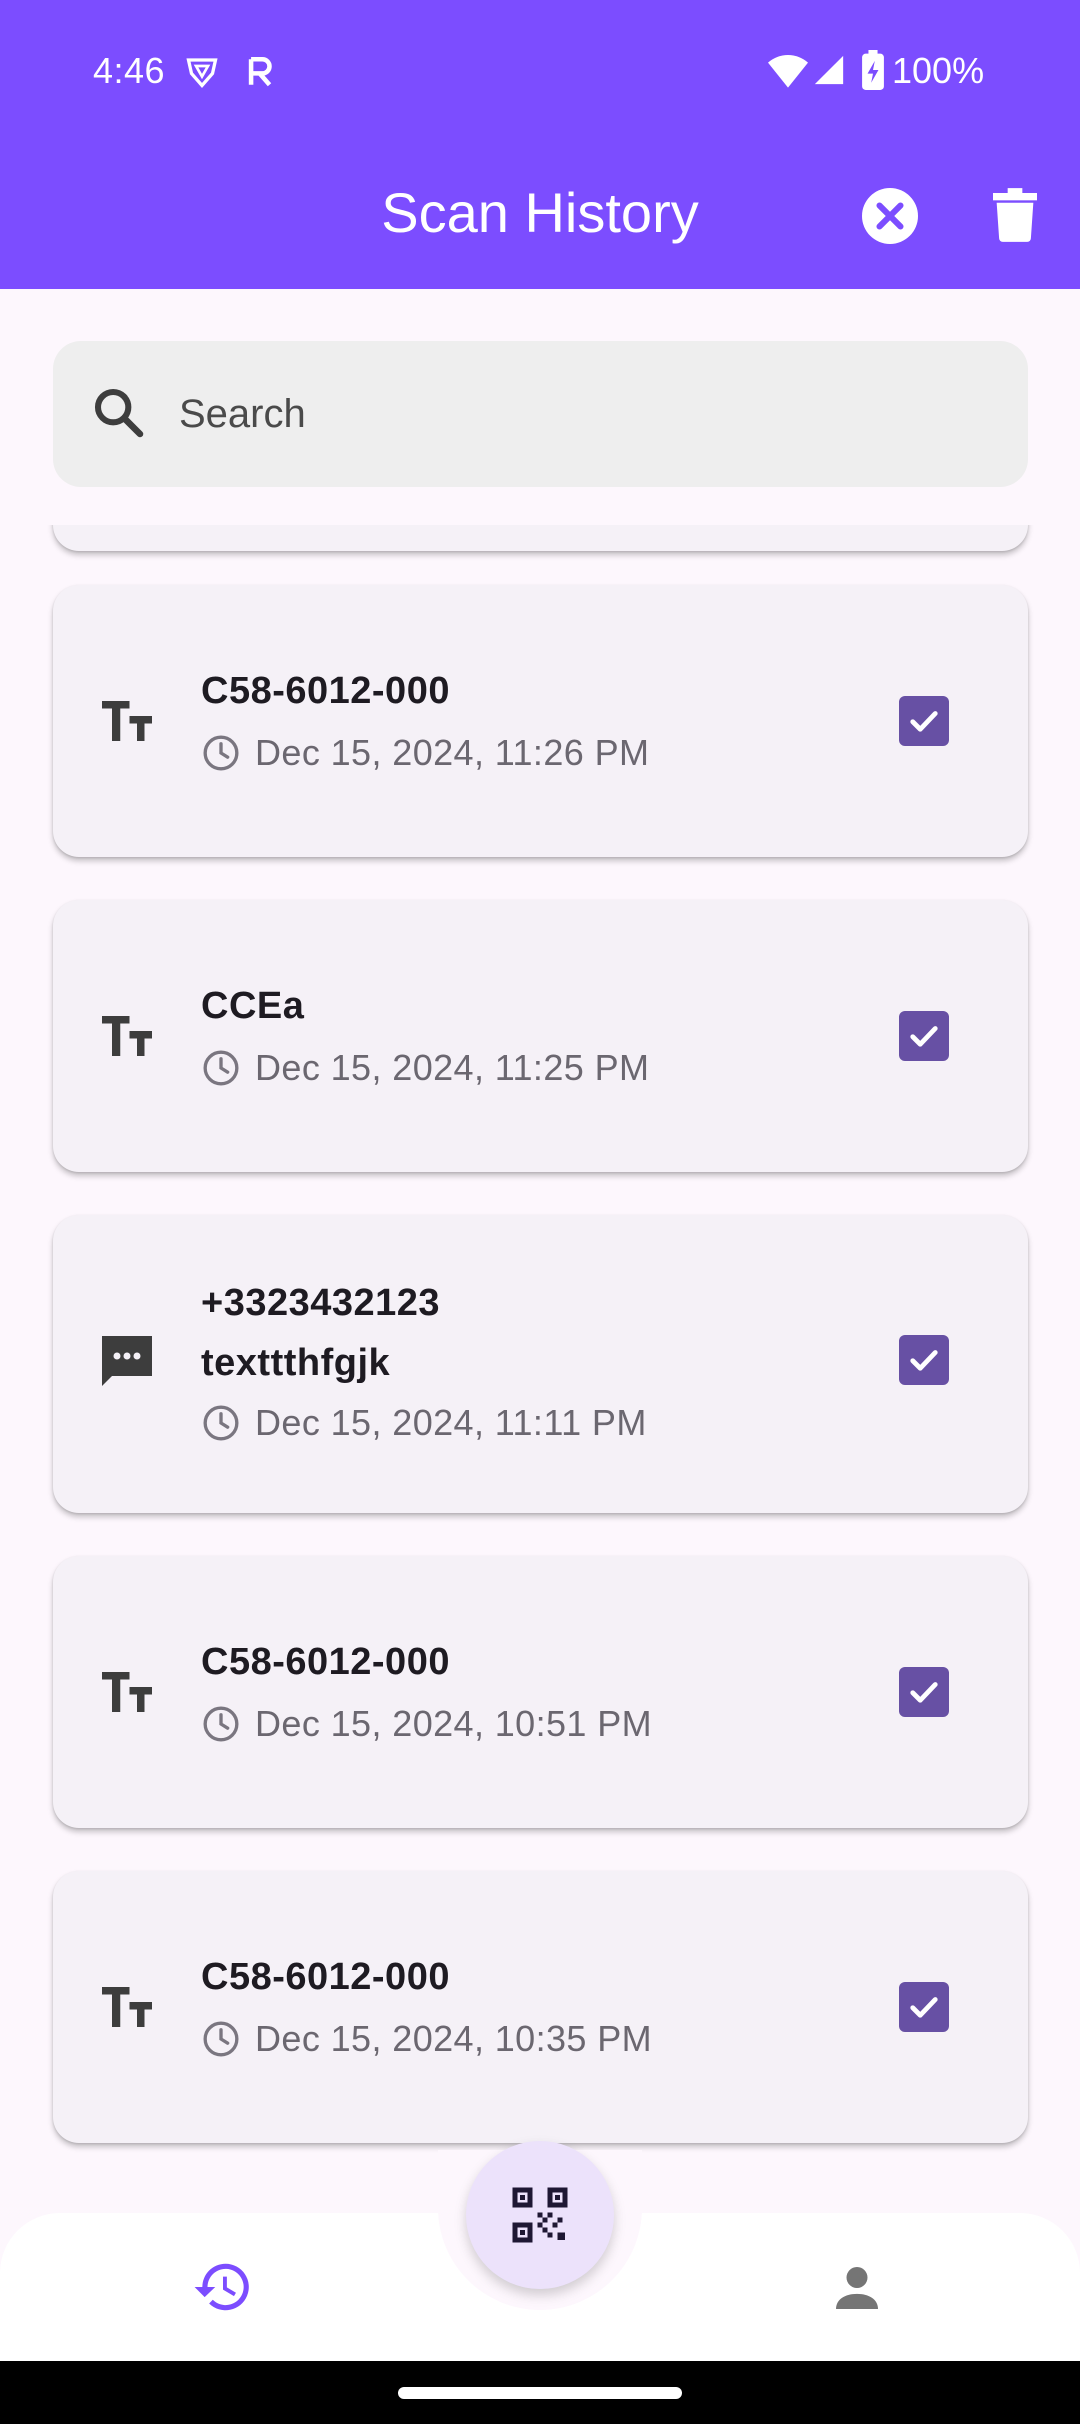 This screenshot has height=2424, width=1080. Describe the element at coordinates (129, 70) in the screenshot. I see `status-time: 4:46` at that location.